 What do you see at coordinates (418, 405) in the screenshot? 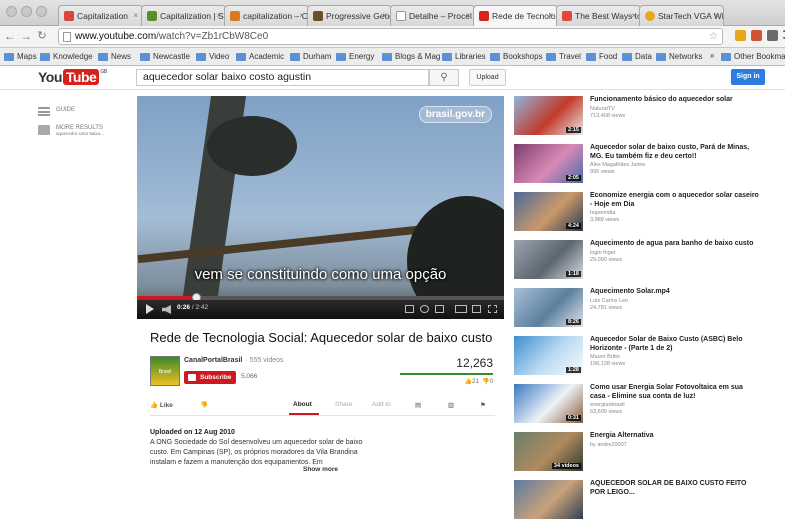
I see `transcript-icon: ▤` at bounding box center [418, 405].